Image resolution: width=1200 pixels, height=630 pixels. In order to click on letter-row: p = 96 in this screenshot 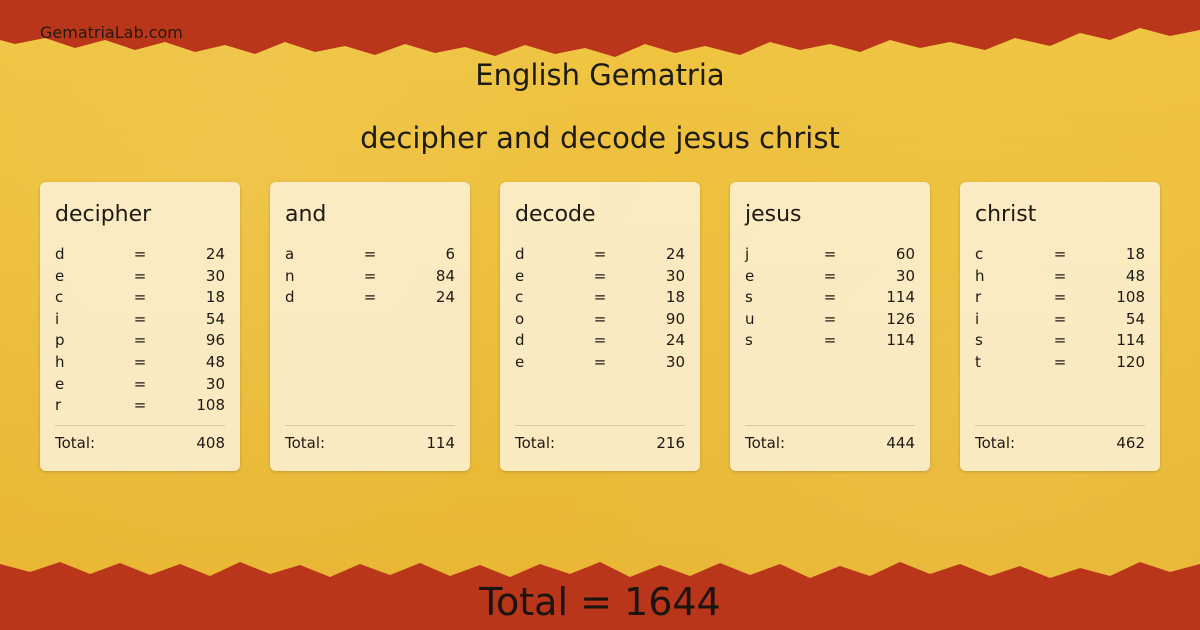, I will do `click(140, 341)`.